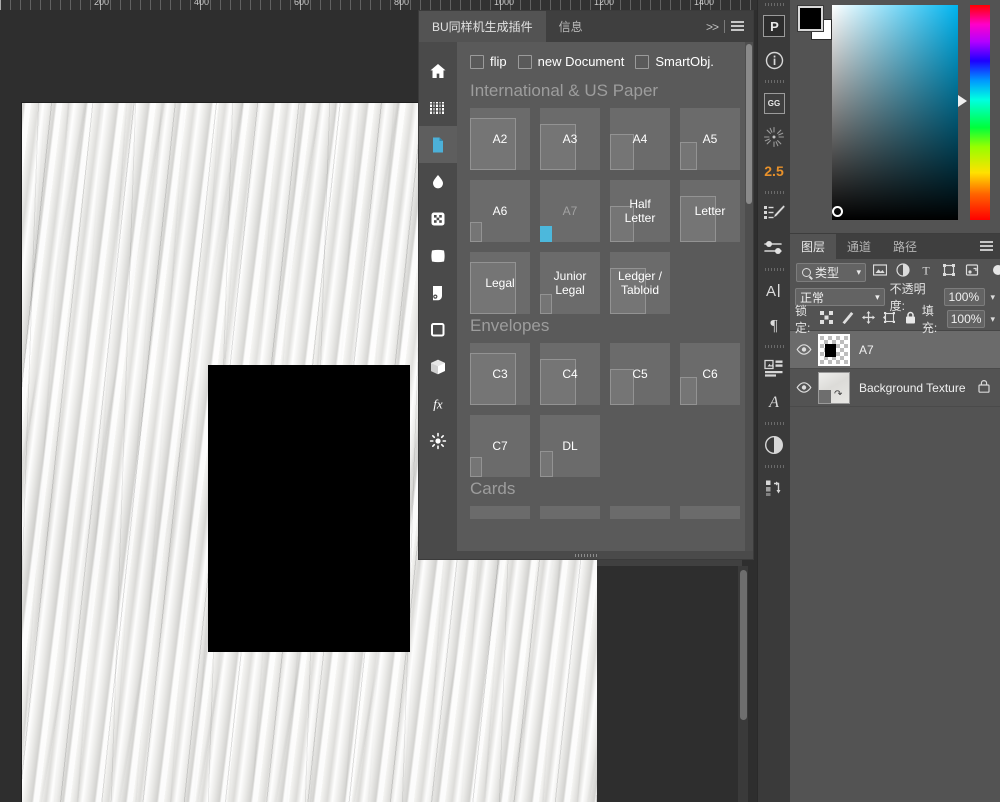  I want to click on fill-chevron-down-icon: ▾, so click(992, 319).